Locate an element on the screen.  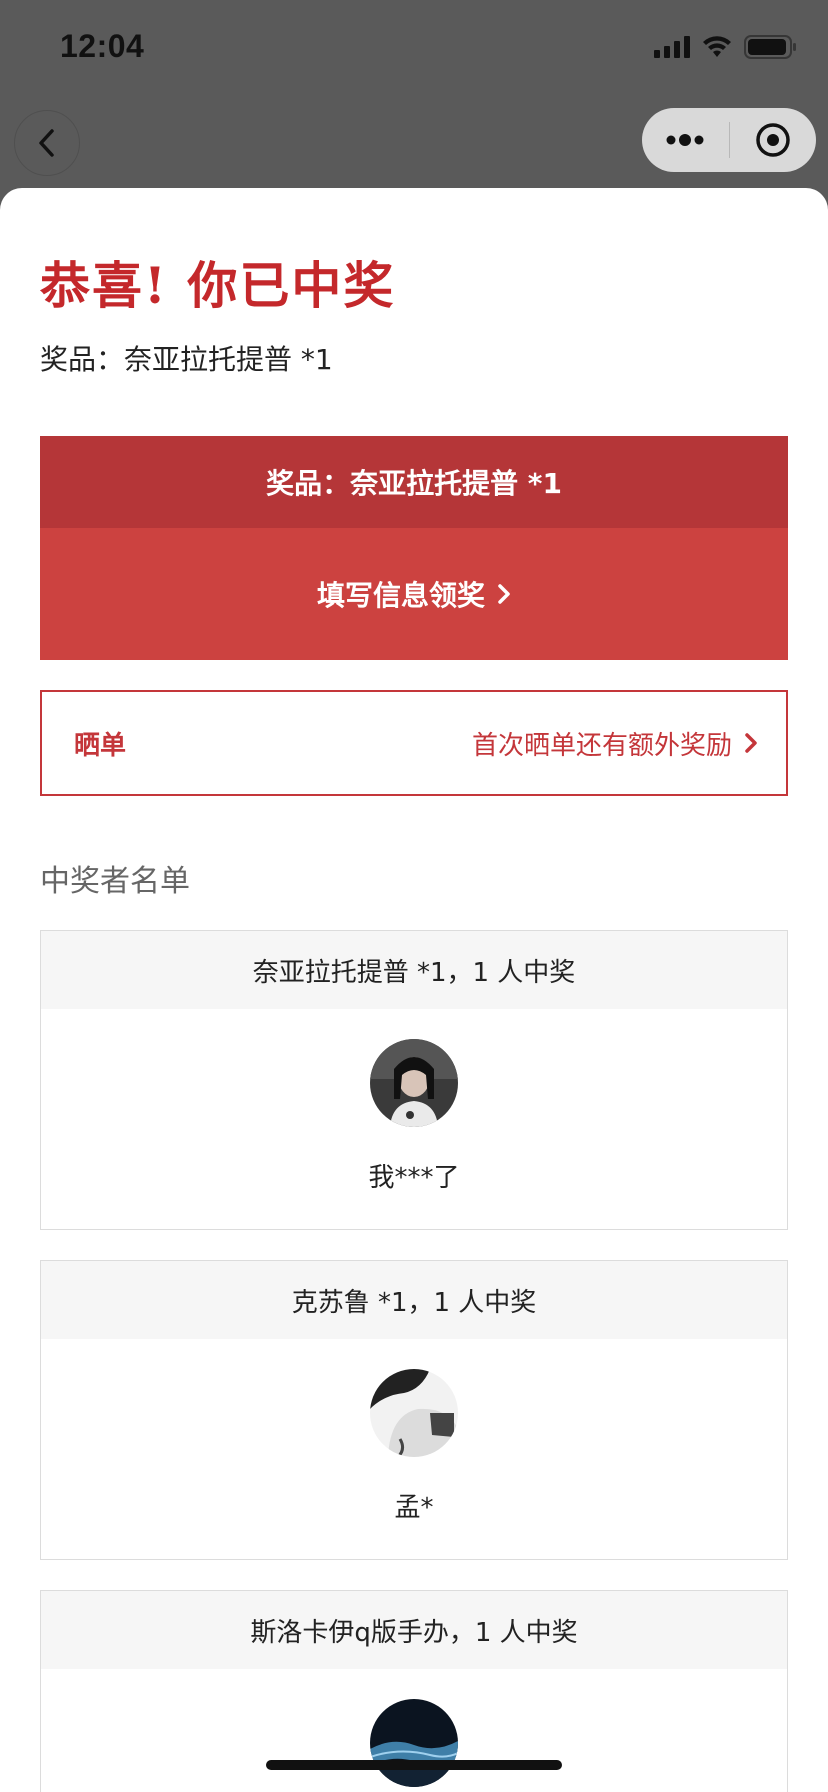
prize-summary: 奖品：奈亚拉托提普 *1 is located at coordinates (186, 359).